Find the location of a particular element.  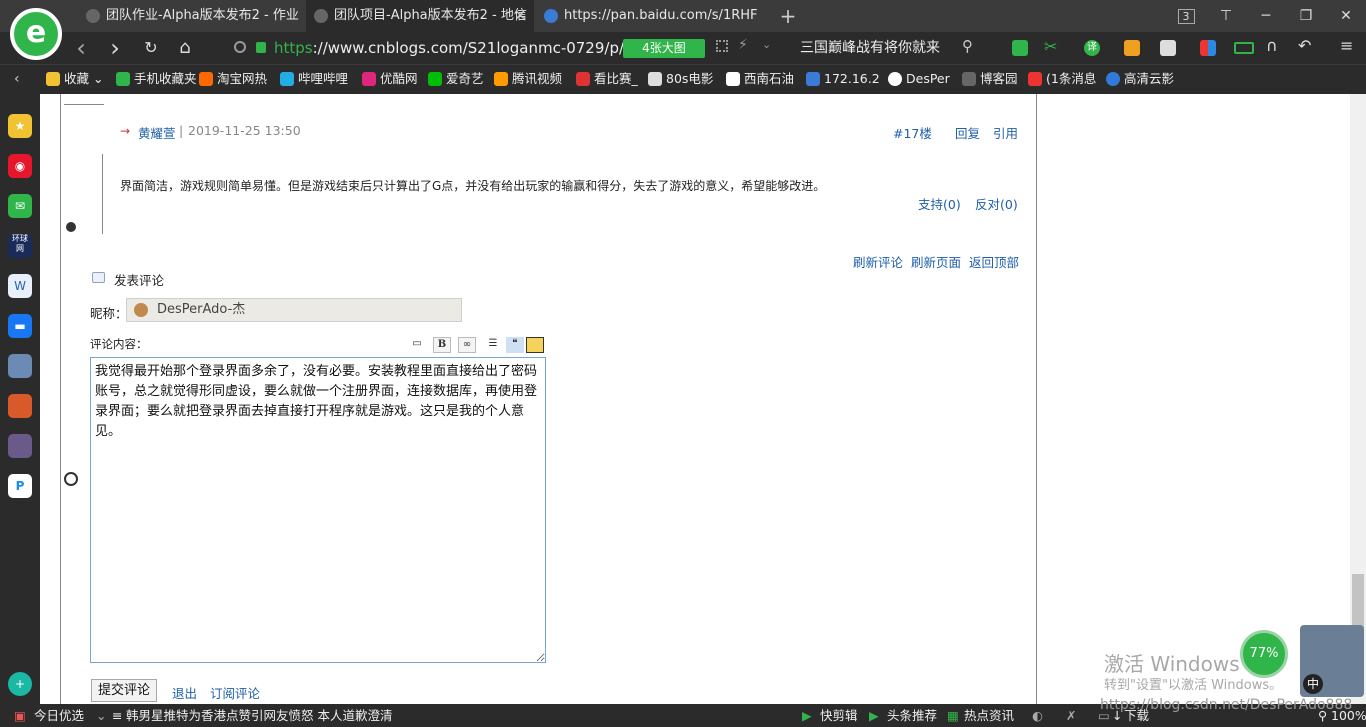

minimize-button: ─ is located at coordinates (1266, 16).